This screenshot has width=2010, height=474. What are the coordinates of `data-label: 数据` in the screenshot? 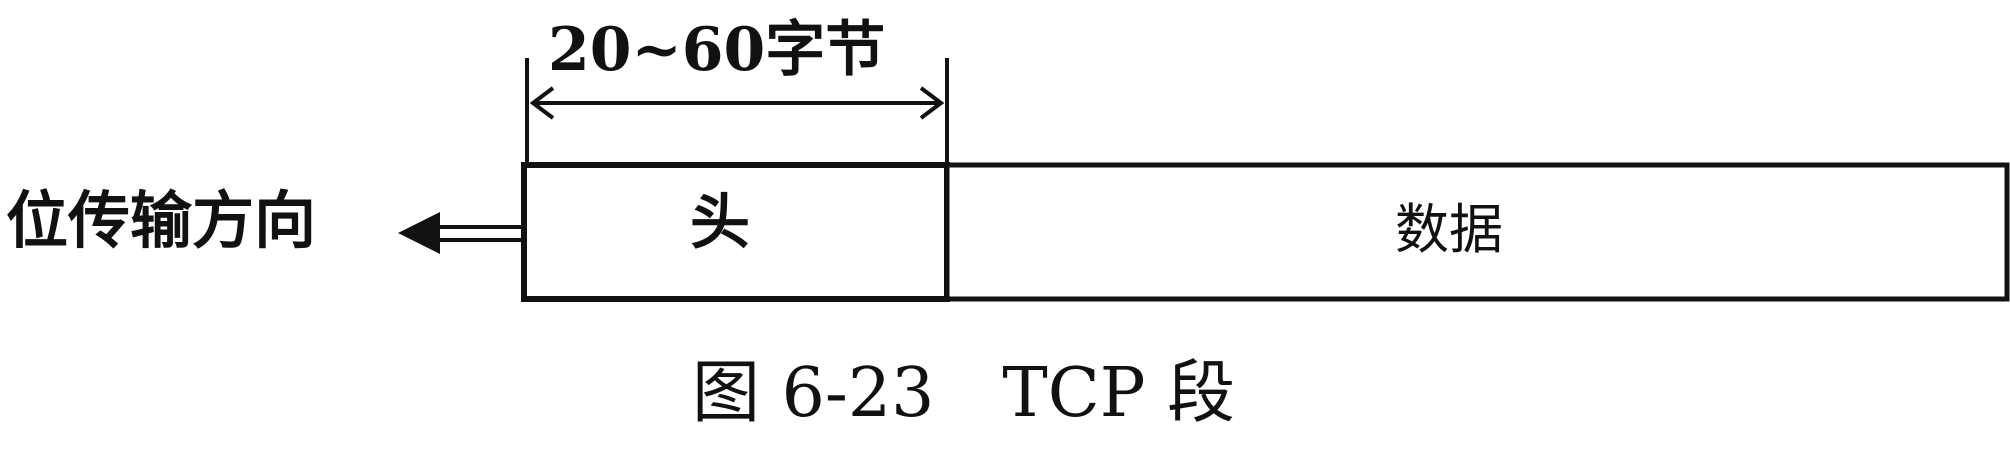 It's located at (1449, 229).